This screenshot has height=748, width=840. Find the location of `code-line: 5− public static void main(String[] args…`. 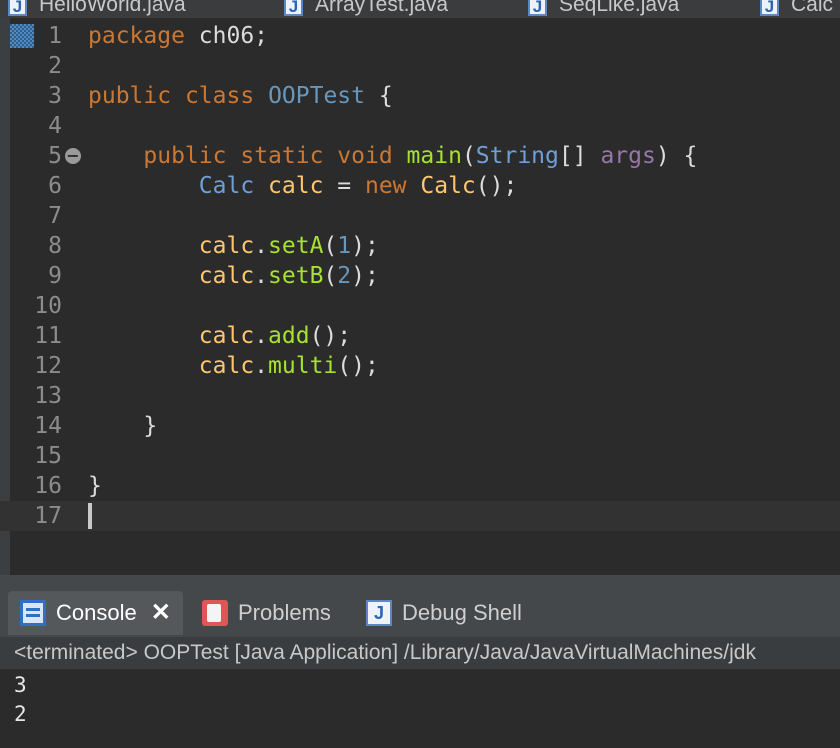

code-line: 5− public static void main(String[] args… is located at coordinates (420, 156).